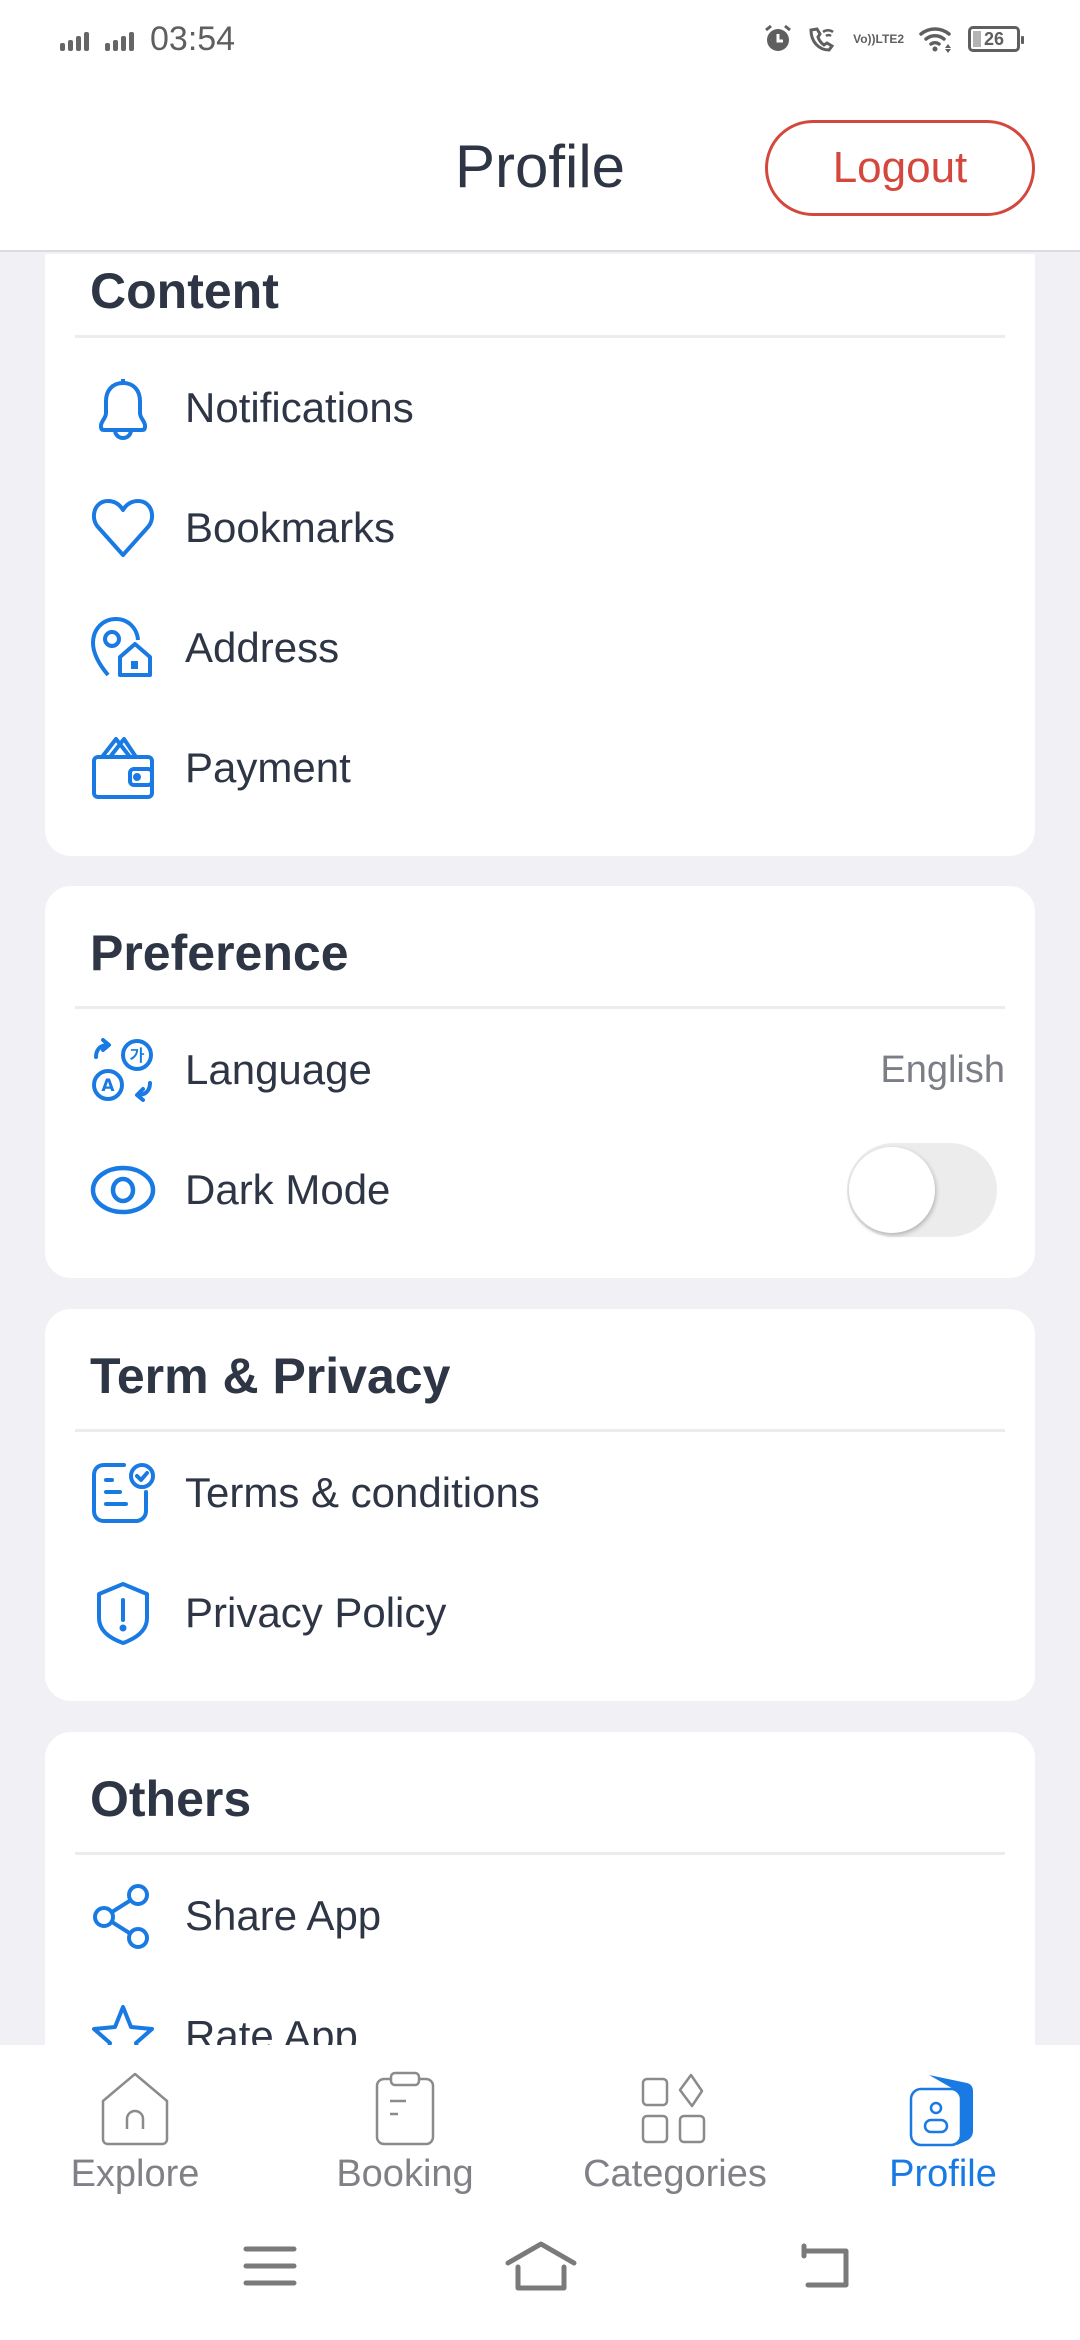 The width and height of the screenshot is (1080, 2340). I want to click on menu-item-payment: Payment, so click(540, 768).